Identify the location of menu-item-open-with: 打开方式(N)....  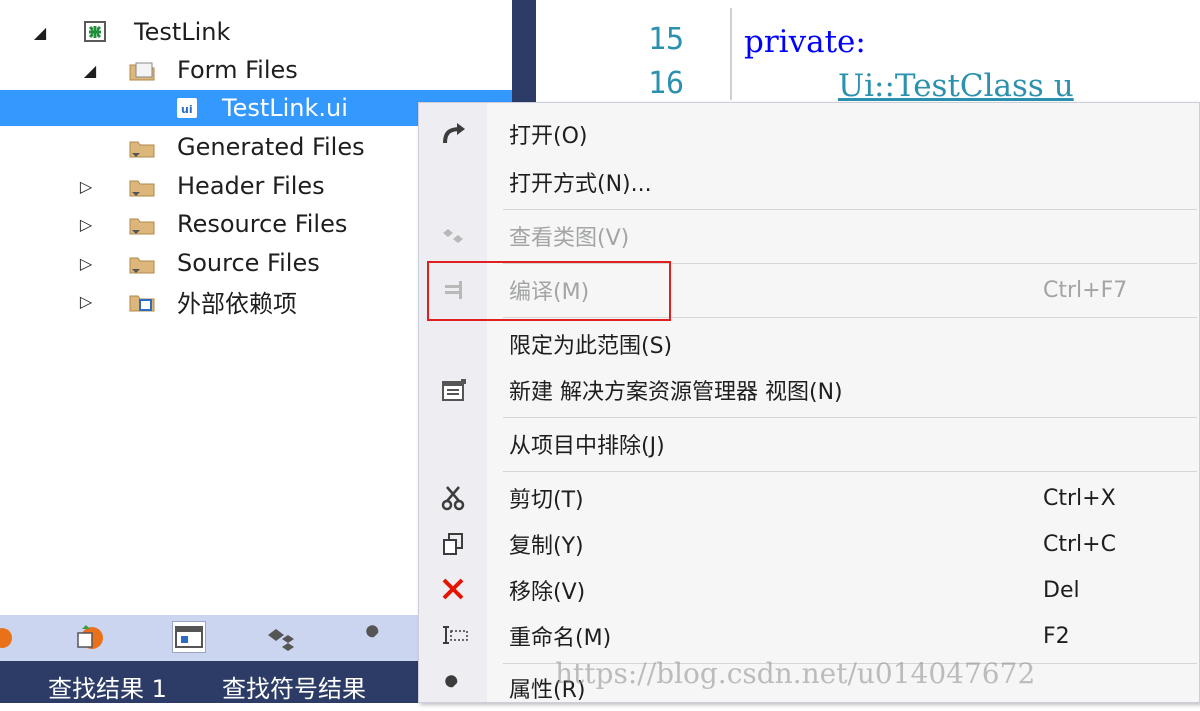
(809, 182).